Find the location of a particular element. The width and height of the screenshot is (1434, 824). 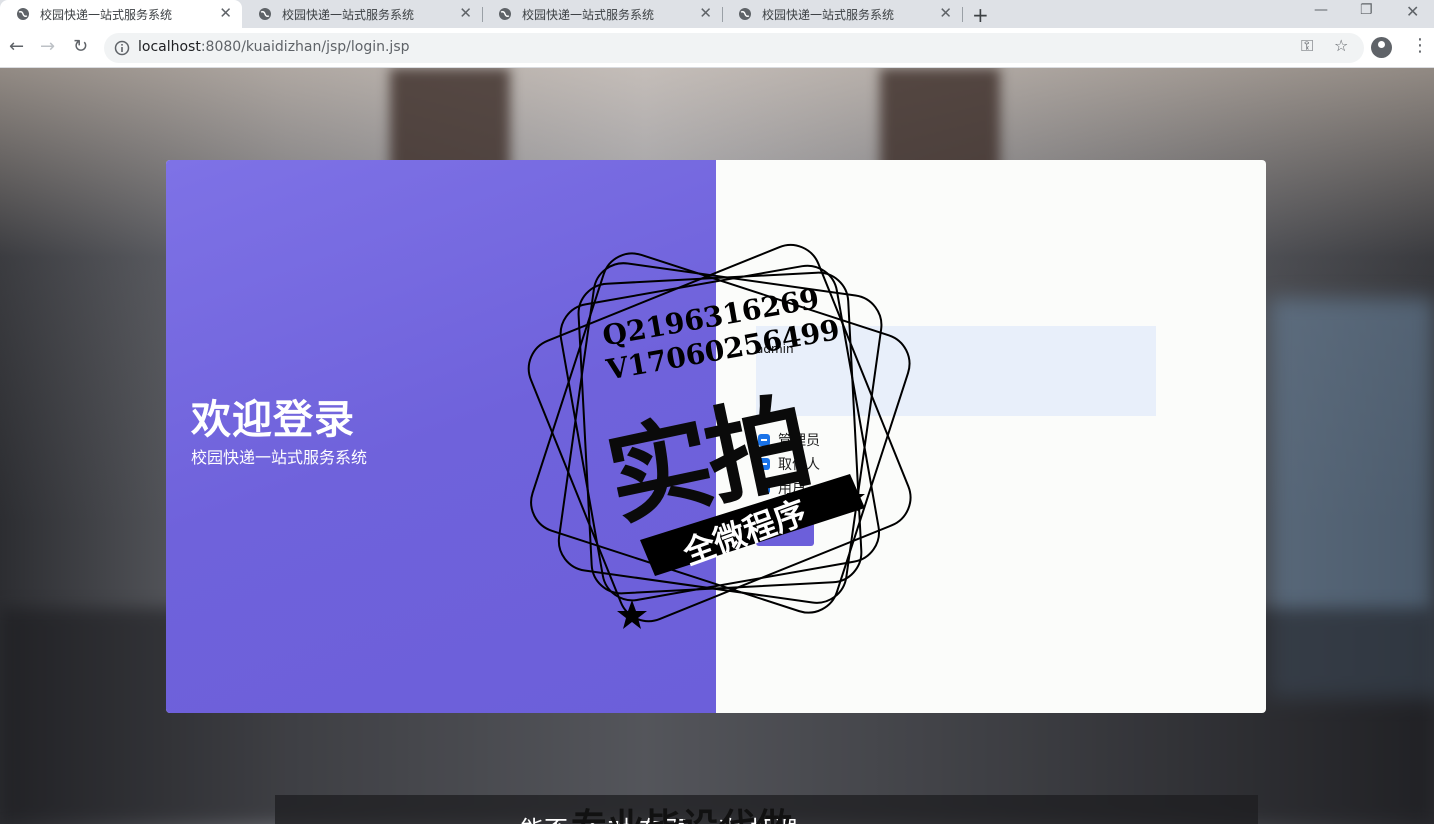

url-text: localhost:8080/kuaidizhan/jsp/login.jsp is located at coordinates (274, 47).